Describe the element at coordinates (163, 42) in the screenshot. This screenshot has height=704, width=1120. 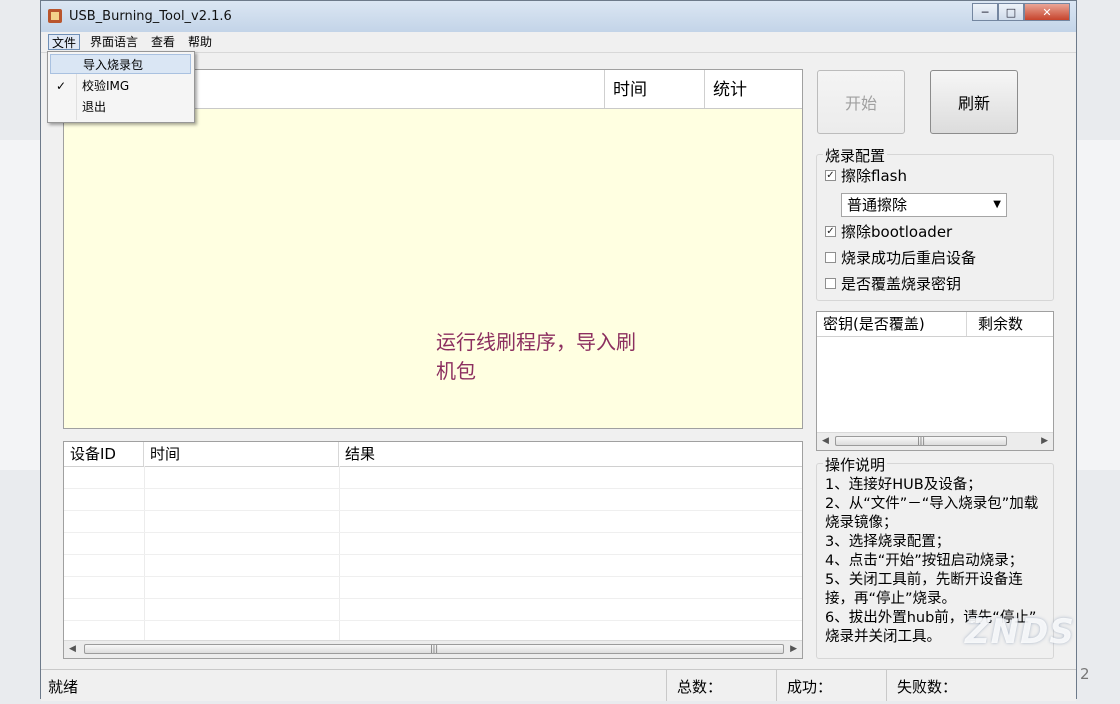
I see `menu-view: 查看` at that location.